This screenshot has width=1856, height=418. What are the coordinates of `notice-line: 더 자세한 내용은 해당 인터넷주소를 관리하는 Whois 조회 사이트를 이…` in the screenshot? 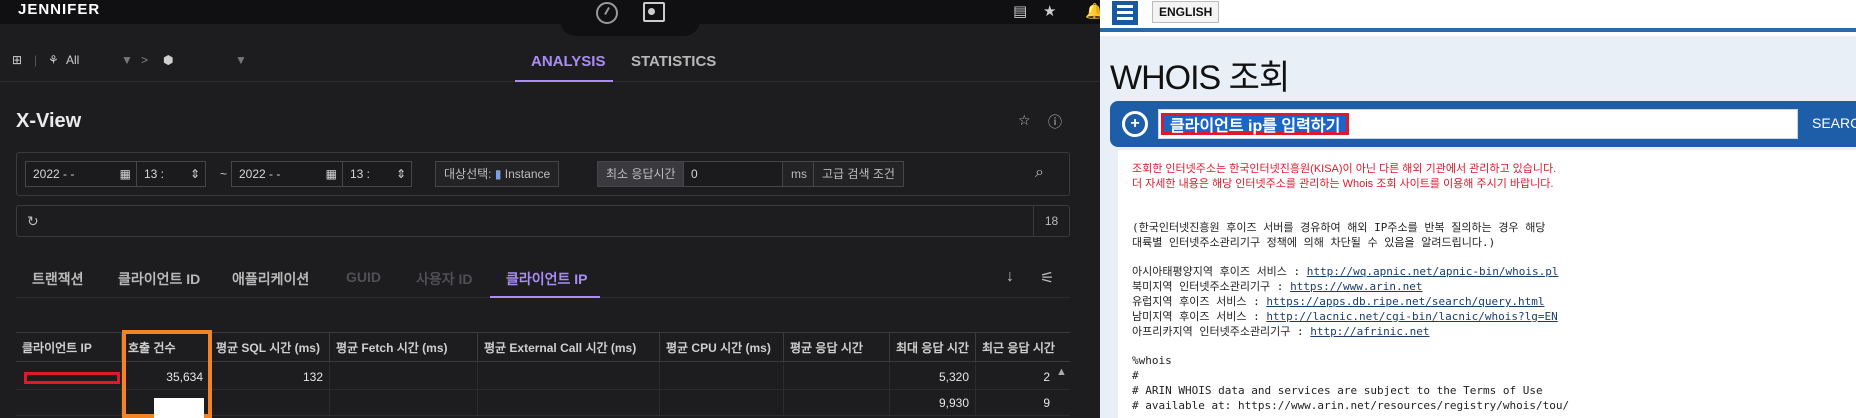 It's located at (1343, 184).